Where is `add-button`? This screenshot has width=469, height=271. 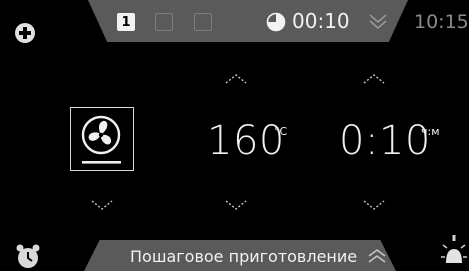
add-button is located at coordinates (25, 33).